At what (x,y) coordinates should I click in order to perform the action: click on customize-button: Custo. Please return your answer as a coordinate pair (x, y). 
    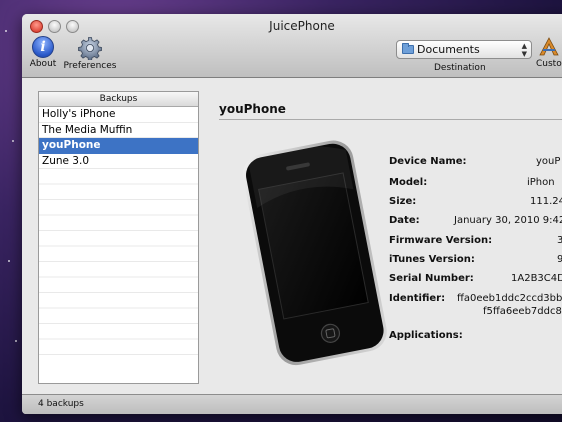
    Looking at the image, I should click on (549, 52).